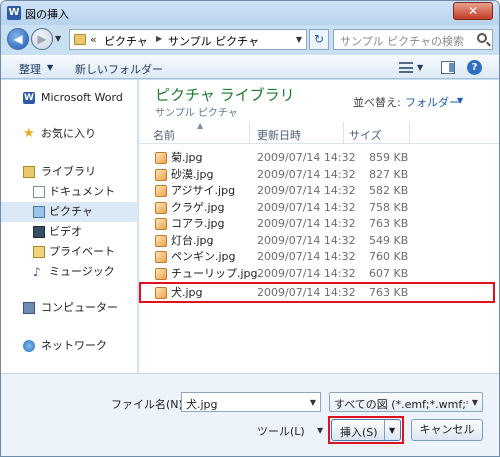 The image size is (500, 457). What do you see at coordinates (319, 132) in the screenshot?
I see `column-header: ▲ 名前 更新日時 サイズ` at bounding box center [319, 132].